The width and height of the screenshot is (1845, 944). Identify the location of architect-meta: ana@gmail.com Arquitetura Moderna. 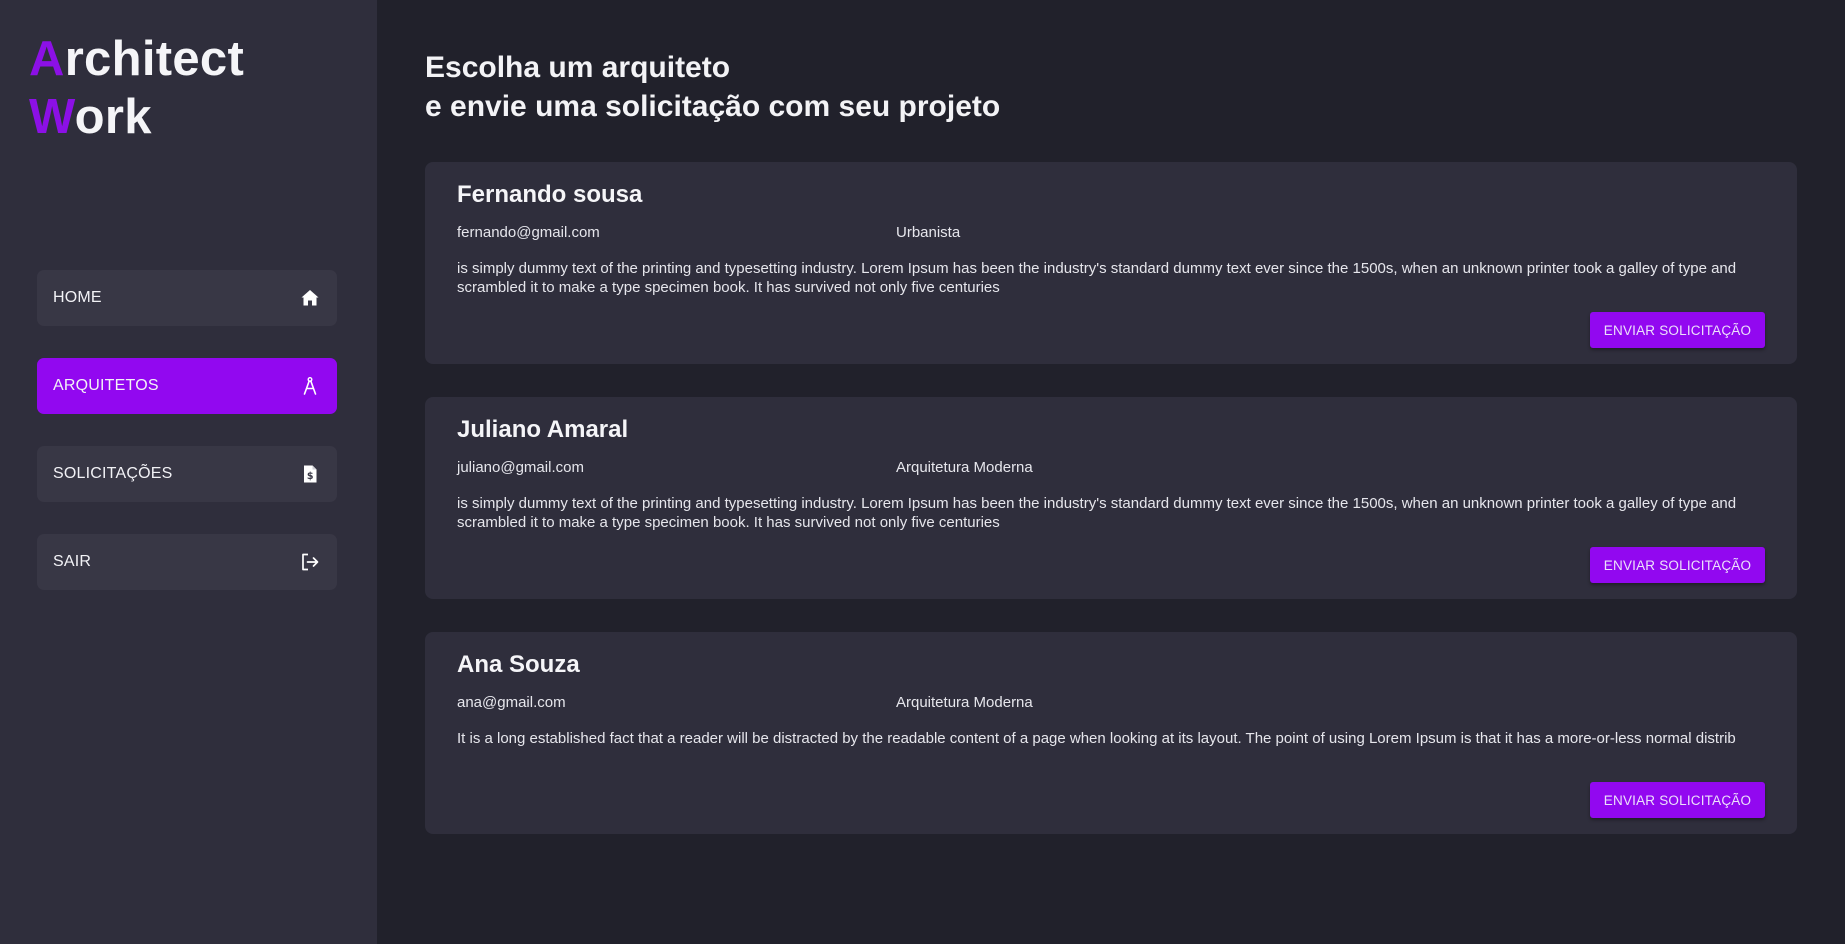
(1111, 703).